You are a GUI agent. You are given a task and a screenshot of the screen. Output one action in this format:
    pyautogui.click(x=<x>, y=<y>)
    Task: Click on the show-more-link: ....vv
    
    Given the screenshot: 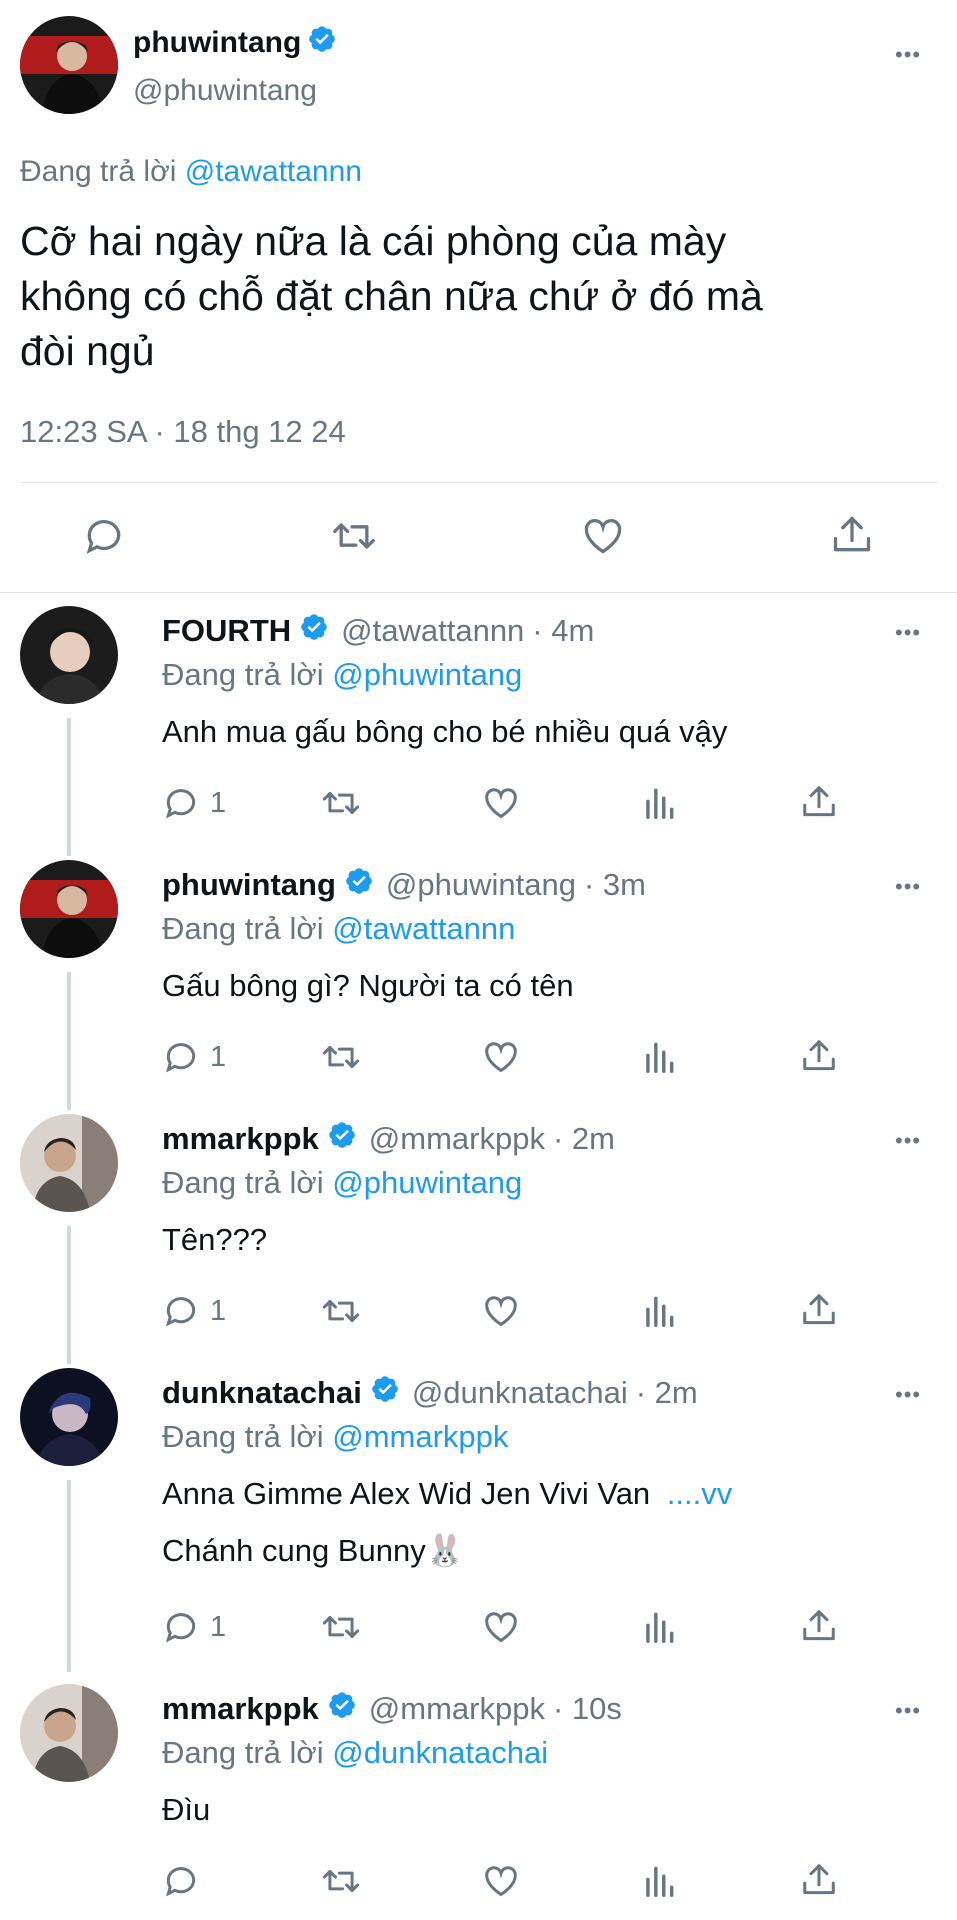 What is the action you would take?
    pyautogui.click(x=699, y=1493)
    